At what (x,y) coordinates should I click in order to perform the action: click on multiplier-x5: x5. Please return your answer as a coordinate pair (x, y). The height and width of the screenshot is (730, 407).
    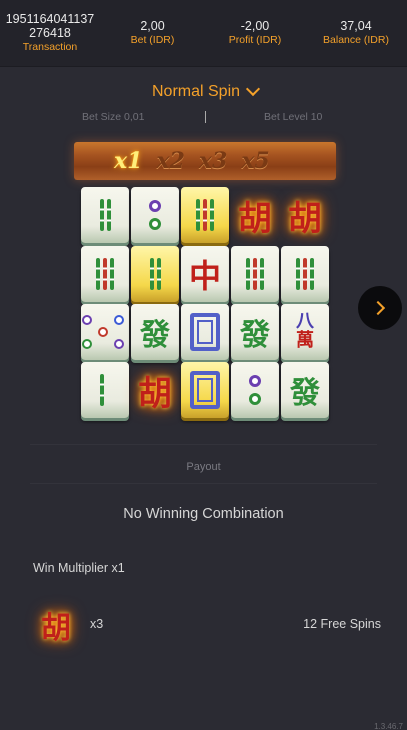
    Looking at the image, I should click on (255, 161).